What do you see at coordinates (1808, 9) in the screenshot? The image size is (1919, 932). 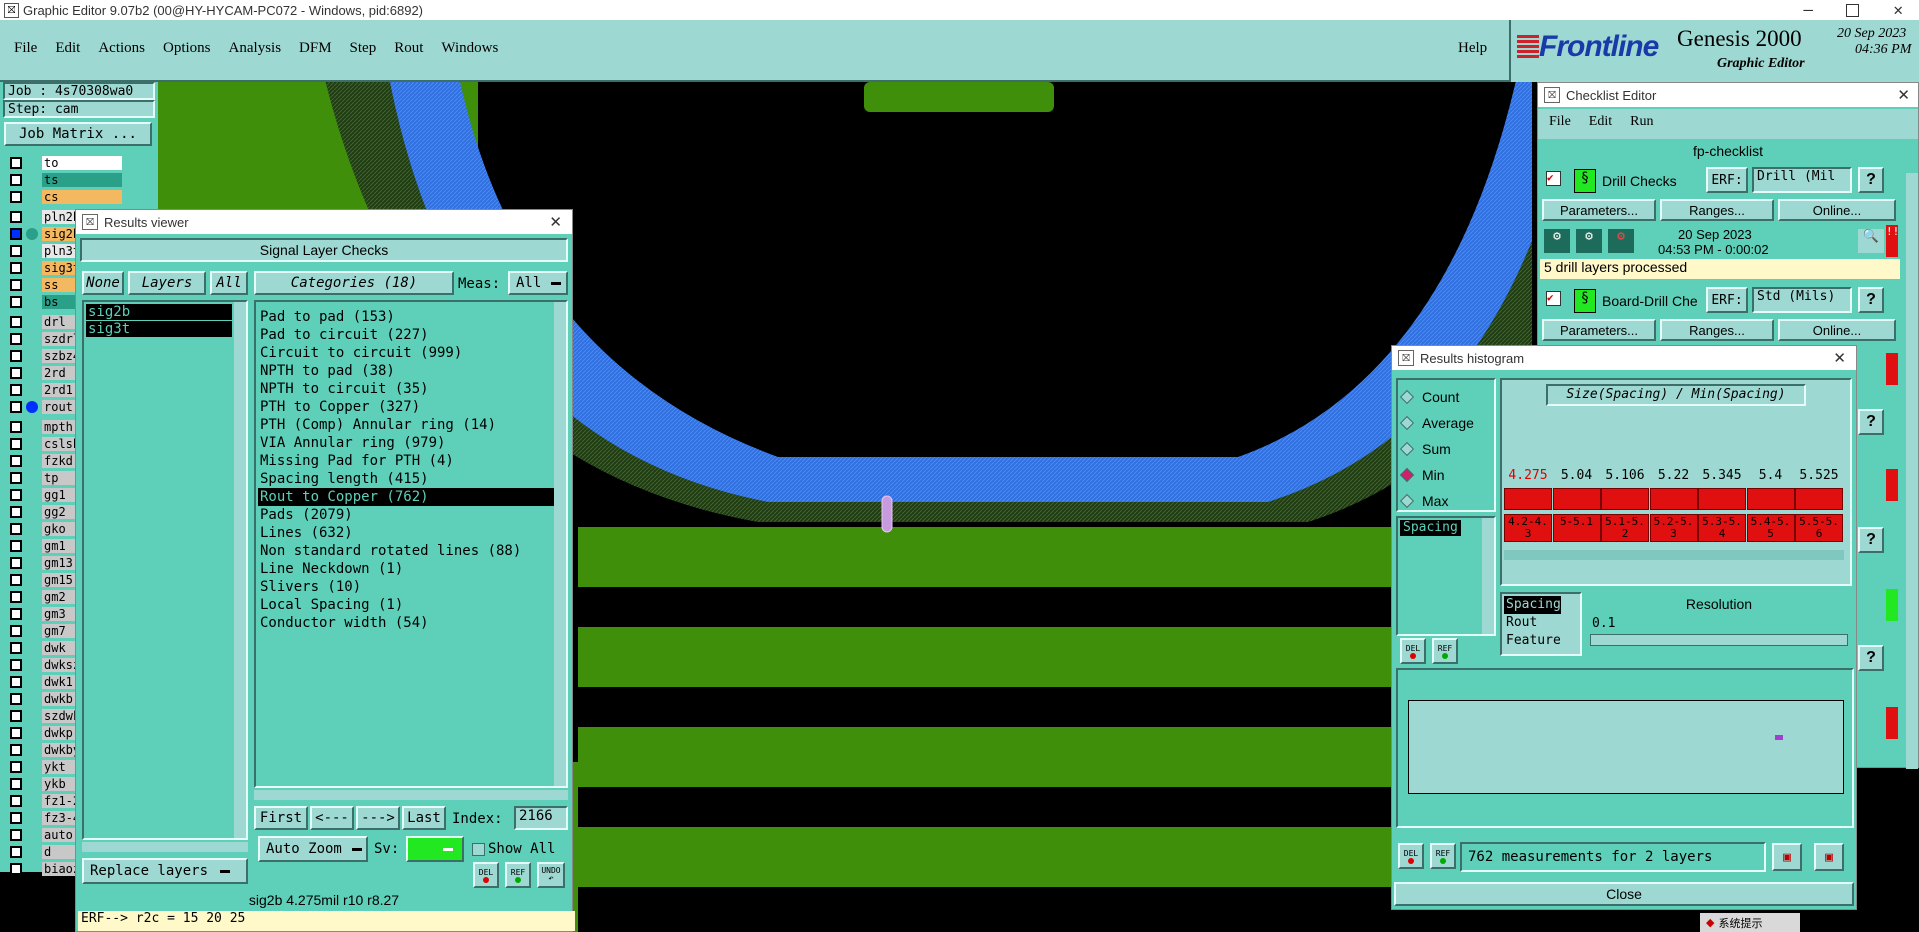 I see `minimize-button: —` at bounding box center [1808, 9].